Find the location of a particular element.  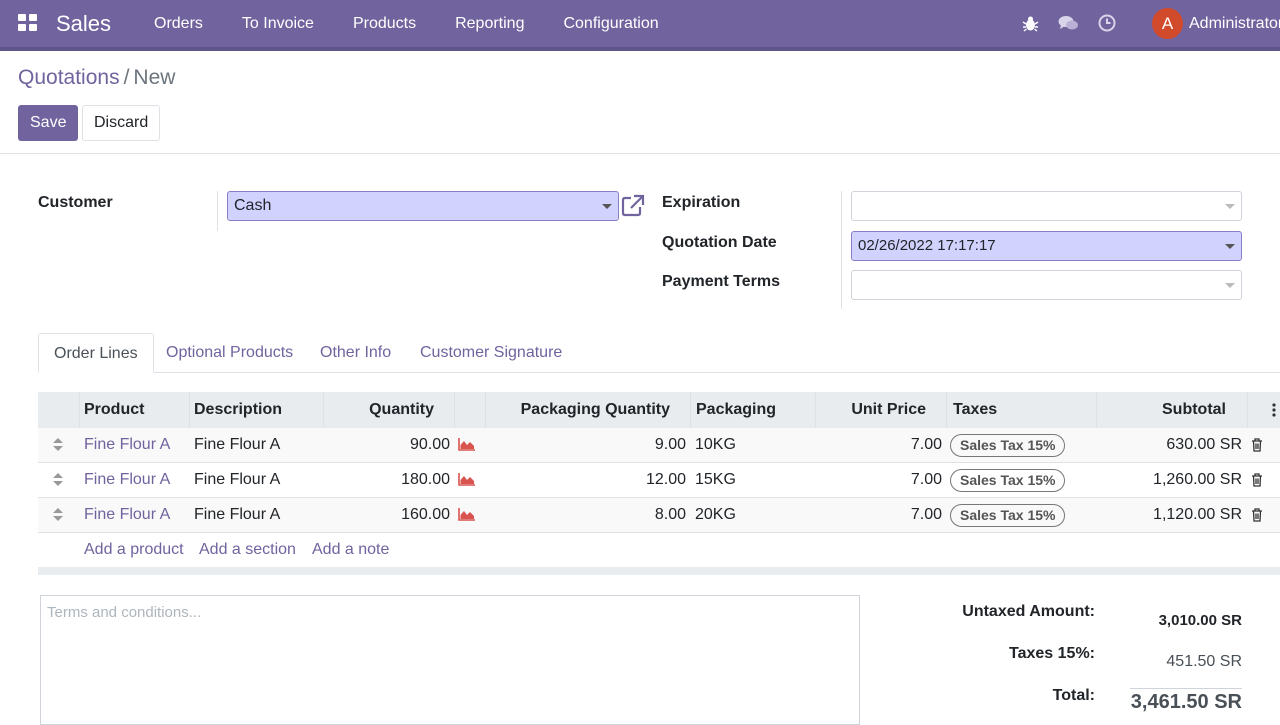

col-product: Product is located at coordinates (114, 410).